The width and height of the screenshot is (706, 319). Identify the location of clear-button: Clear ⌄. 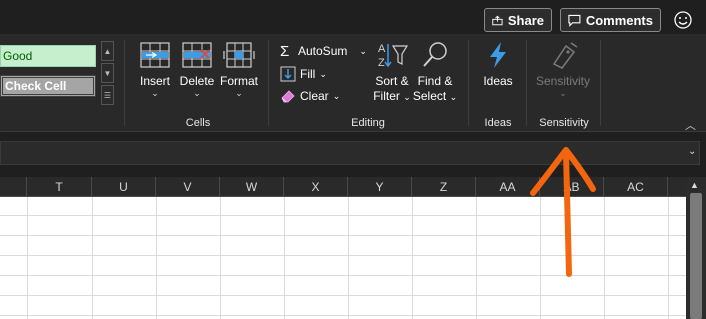
(310, 96).